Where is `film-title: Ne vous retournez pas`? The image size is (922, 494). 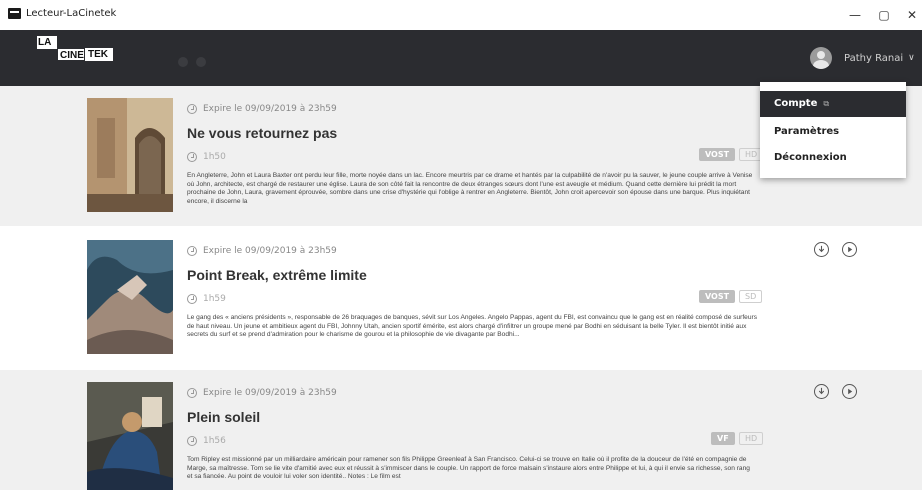 film-title: Ne vous retournez pas is located at coordinates (262, 133).